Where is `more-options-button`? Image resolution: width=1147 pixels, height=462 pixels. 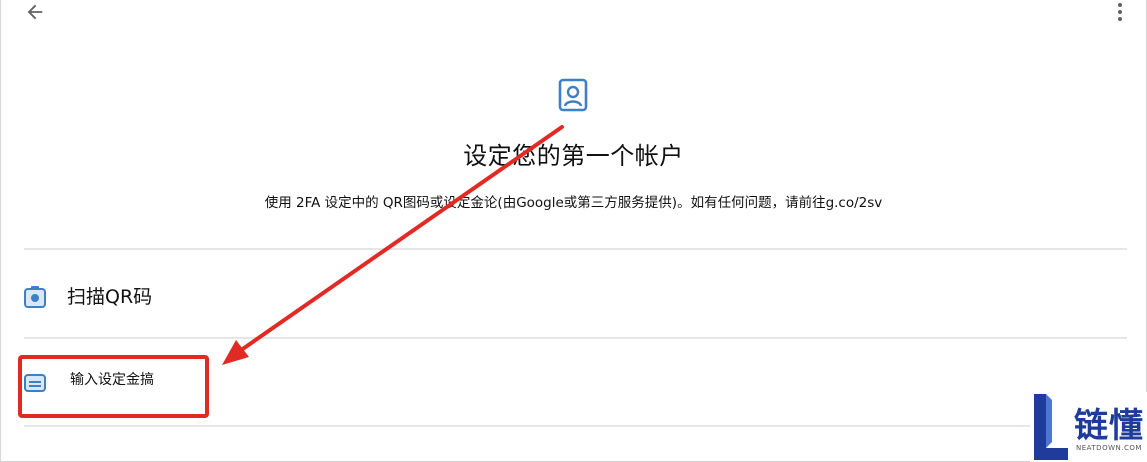 more-options-button is located at coordinates (1120, 13).